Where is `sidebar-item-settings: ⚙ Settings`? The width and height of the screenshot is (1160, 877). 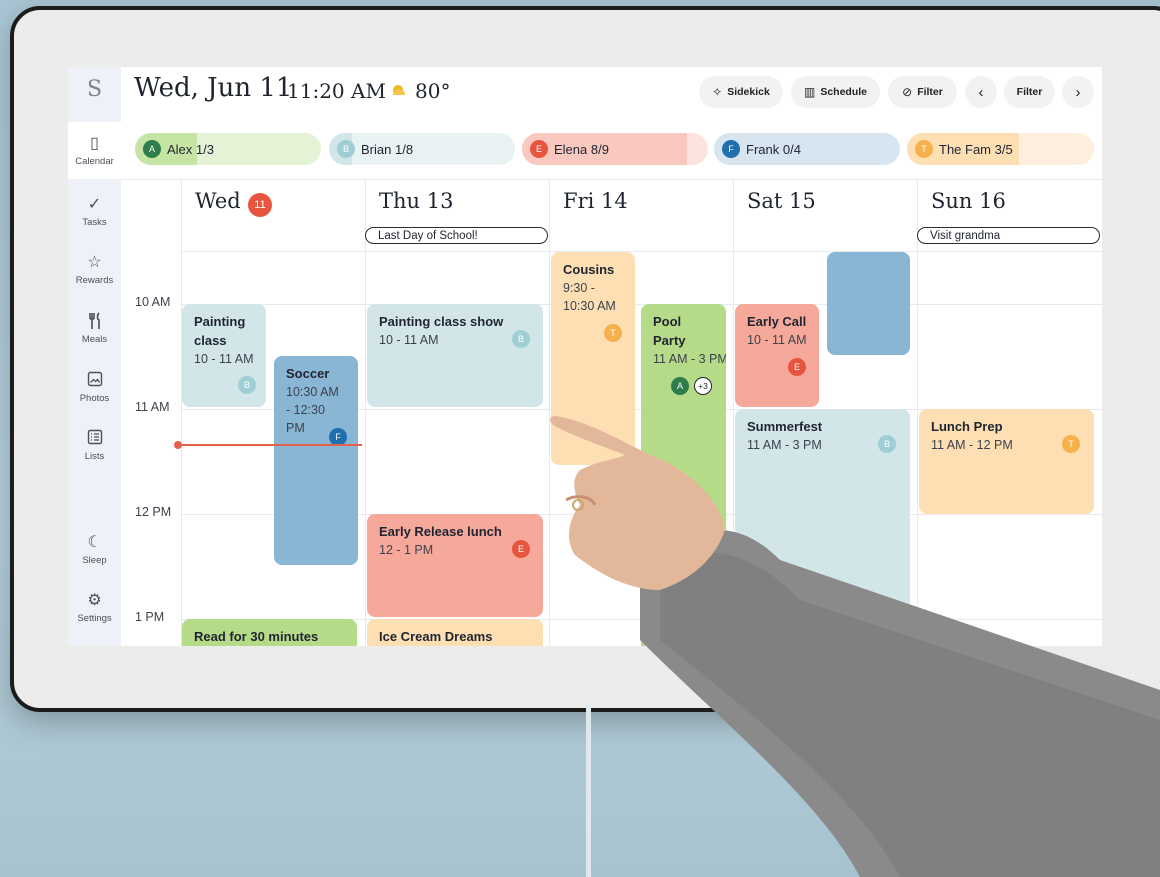 sidebar-item-settings: ⚙ Settings is located at coordinates (94, 607).